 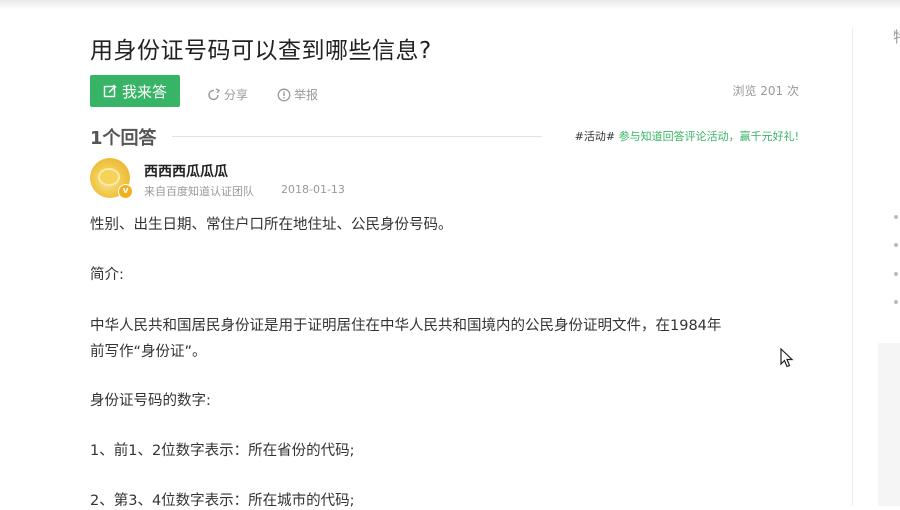 What do you see at coordinates (107, 275) in the screenshot?
I see `answer-paragraph: 简介:` at bounding box center [107, 275].